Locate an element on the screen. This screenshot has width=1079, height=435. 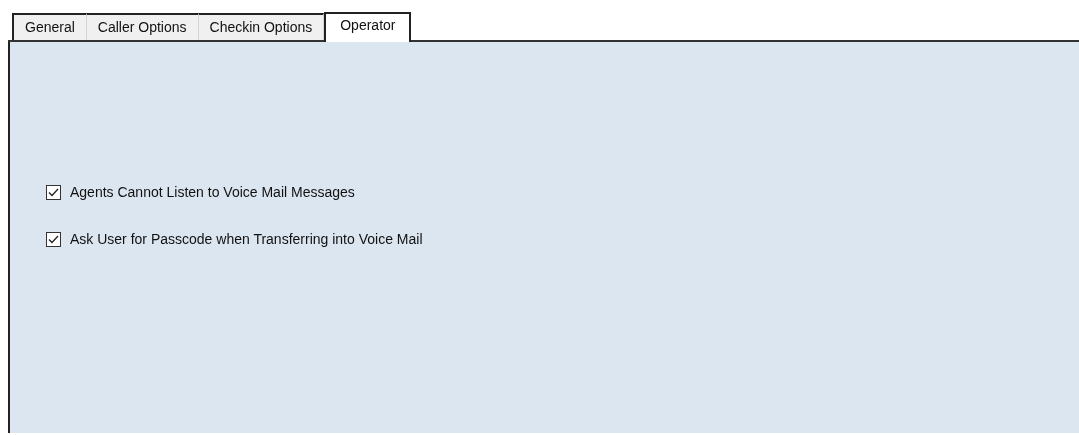
checkbox-label: Ask User for Passcode when Transferring into Voice Mail is located at coordinates (246, 239).